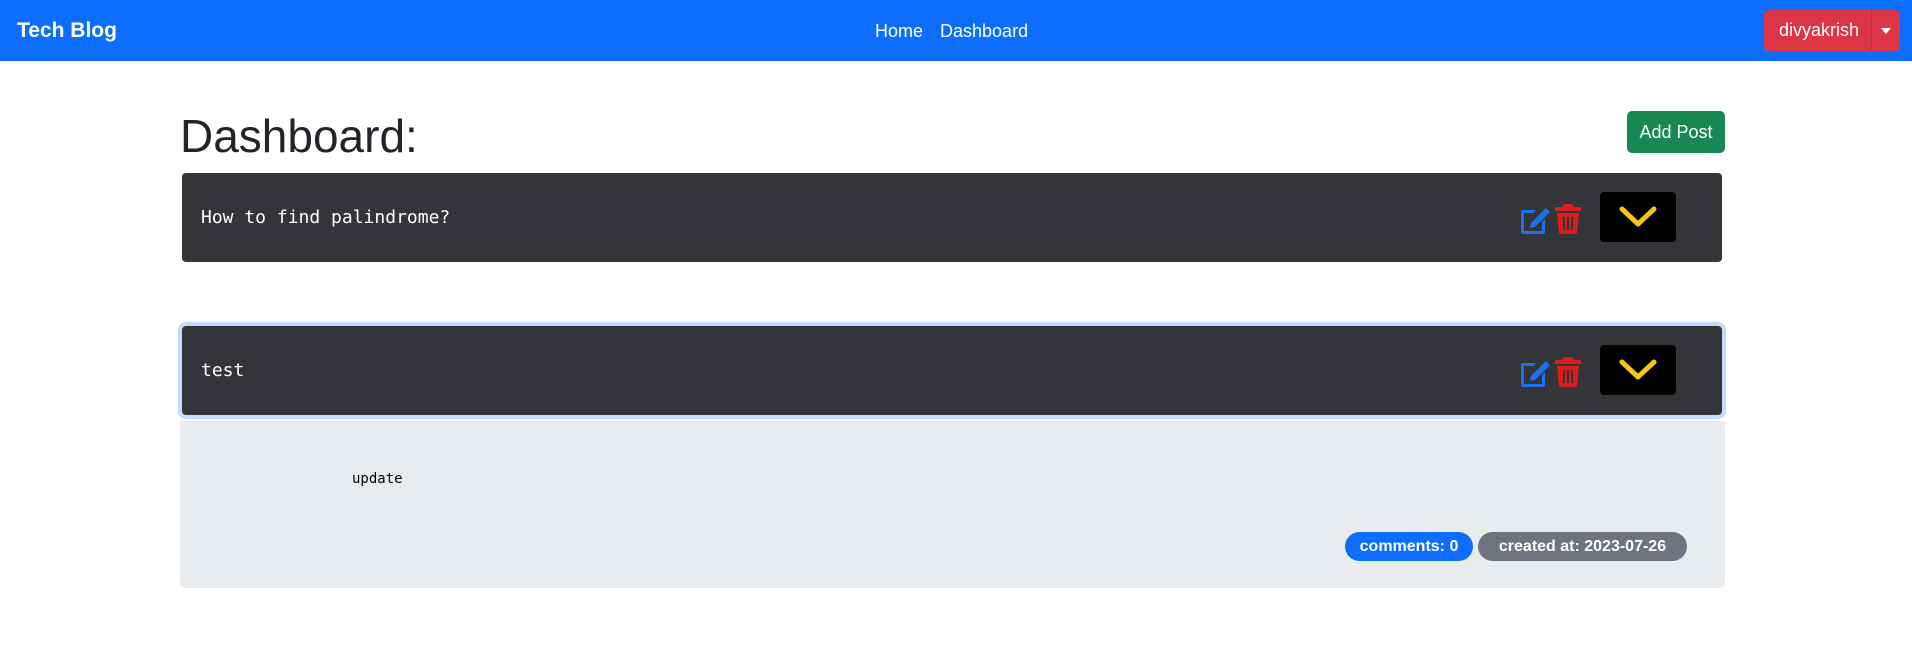 The height and width of the screenshot is (661, 1912). I want to click on nav-links: Home Dashboard, so click(951, 31).